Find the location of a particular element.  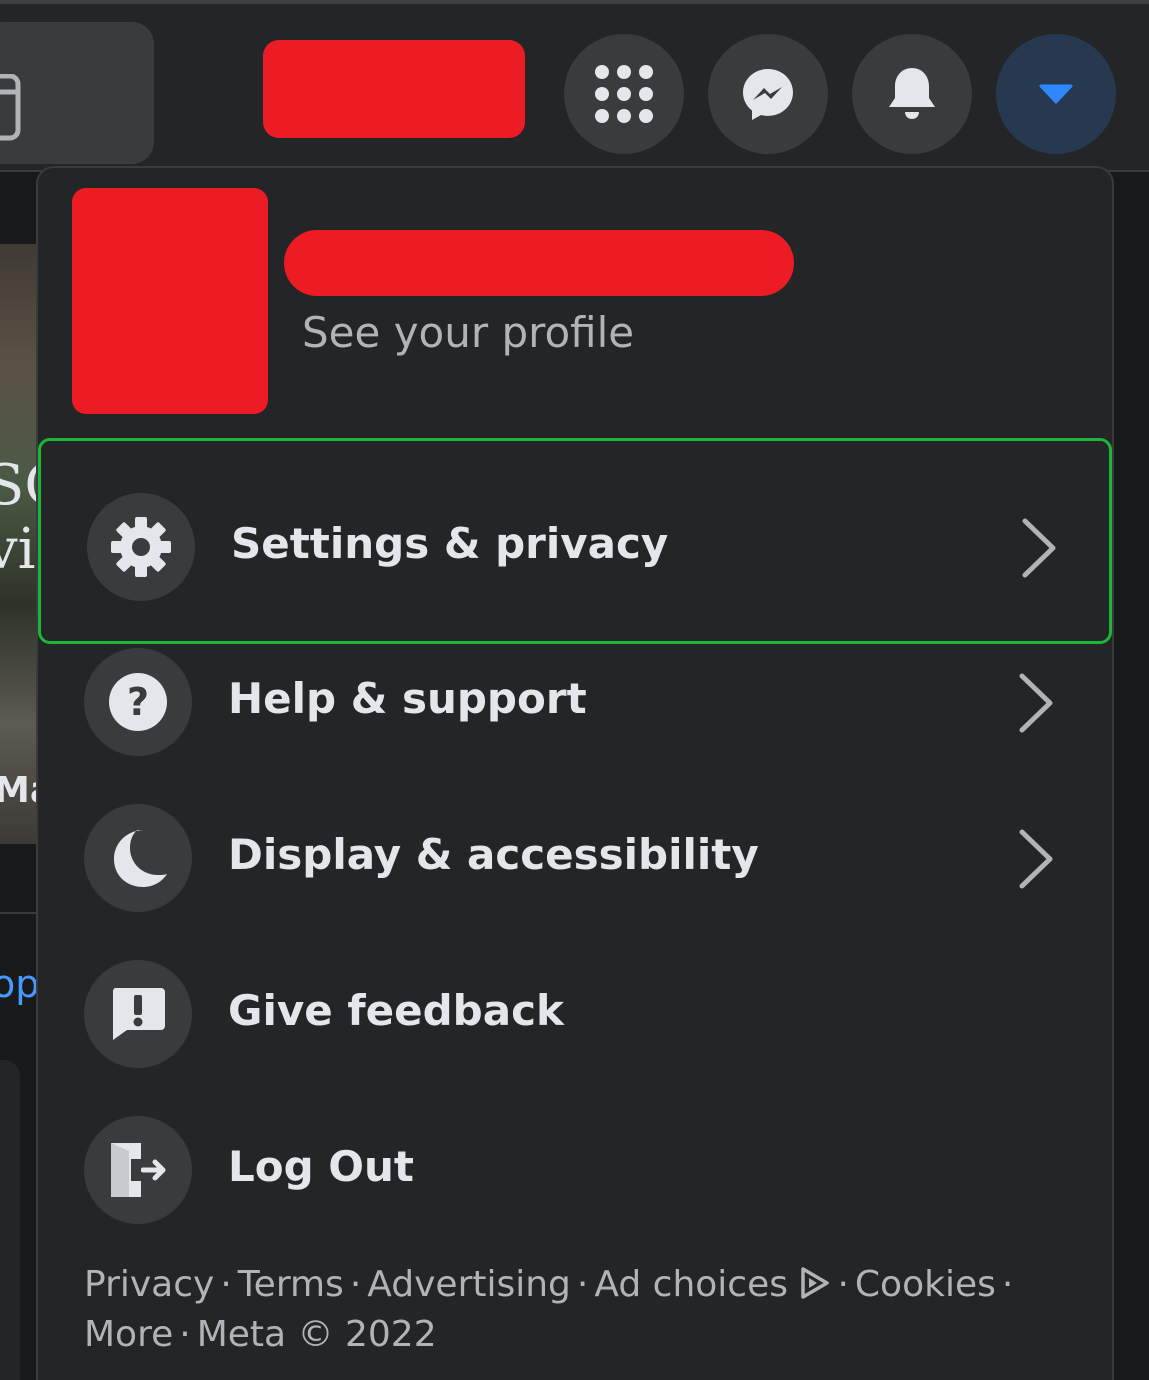

right-background is located at coordinates (1130, 776).